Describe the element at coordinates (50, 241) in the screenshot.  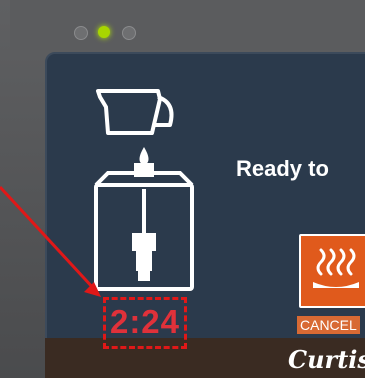
I see `annotation-arrow` at that location.